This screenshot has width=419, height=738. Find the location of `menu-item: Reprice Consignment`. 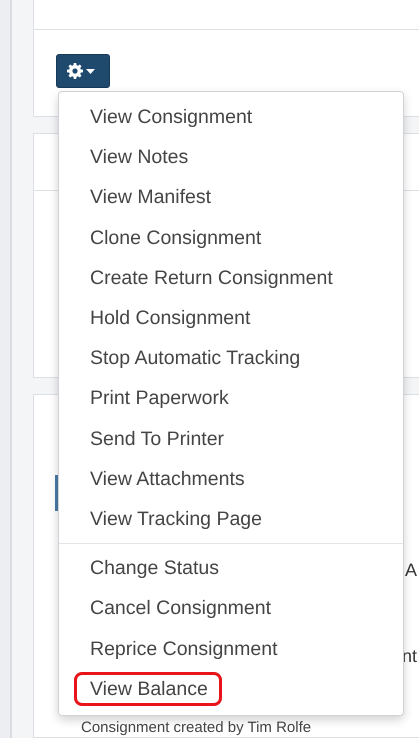

menu-item: Reprice Consignment is located at coordinates (184, 649).